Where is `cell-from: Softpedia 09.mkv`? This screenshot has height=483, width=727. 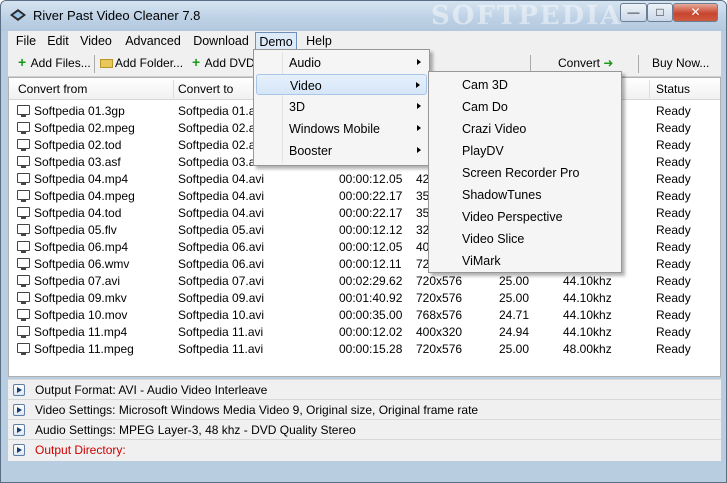
cell-from: Softpedia 09.mkv is located at coordinates (80, 298).